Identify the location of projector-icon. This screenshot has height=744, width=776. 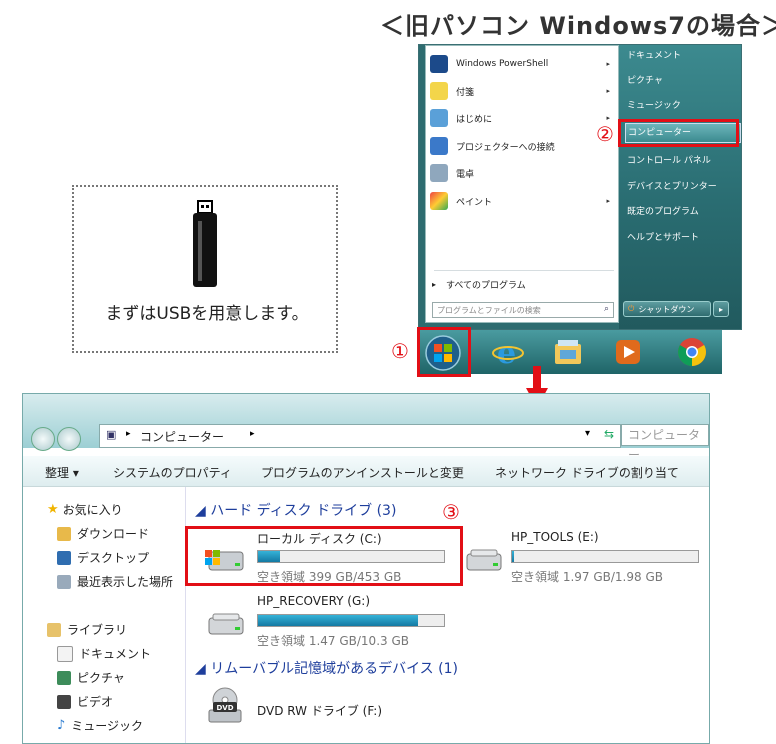
(439, 146).